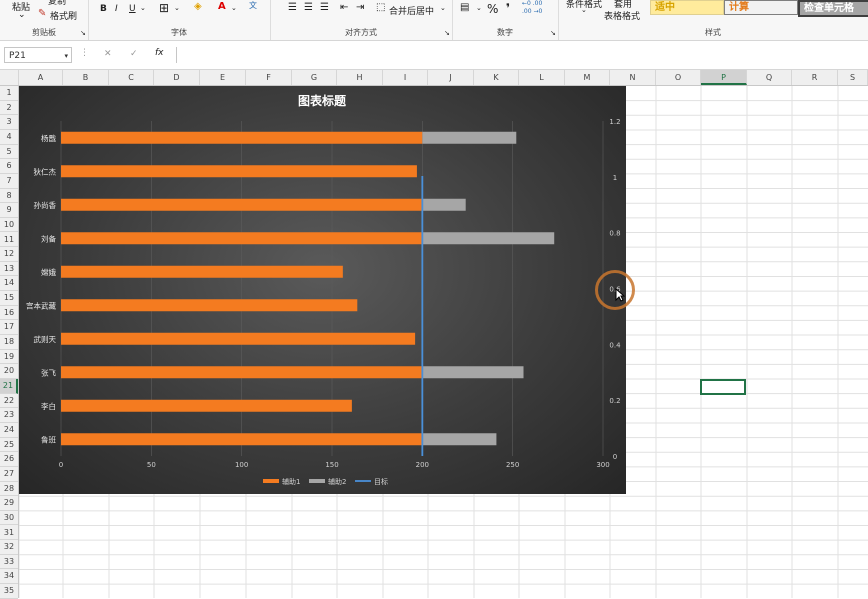 This screenshot has width=868, height=599. I want to click on row-header-1: 1, so click(9, 93).